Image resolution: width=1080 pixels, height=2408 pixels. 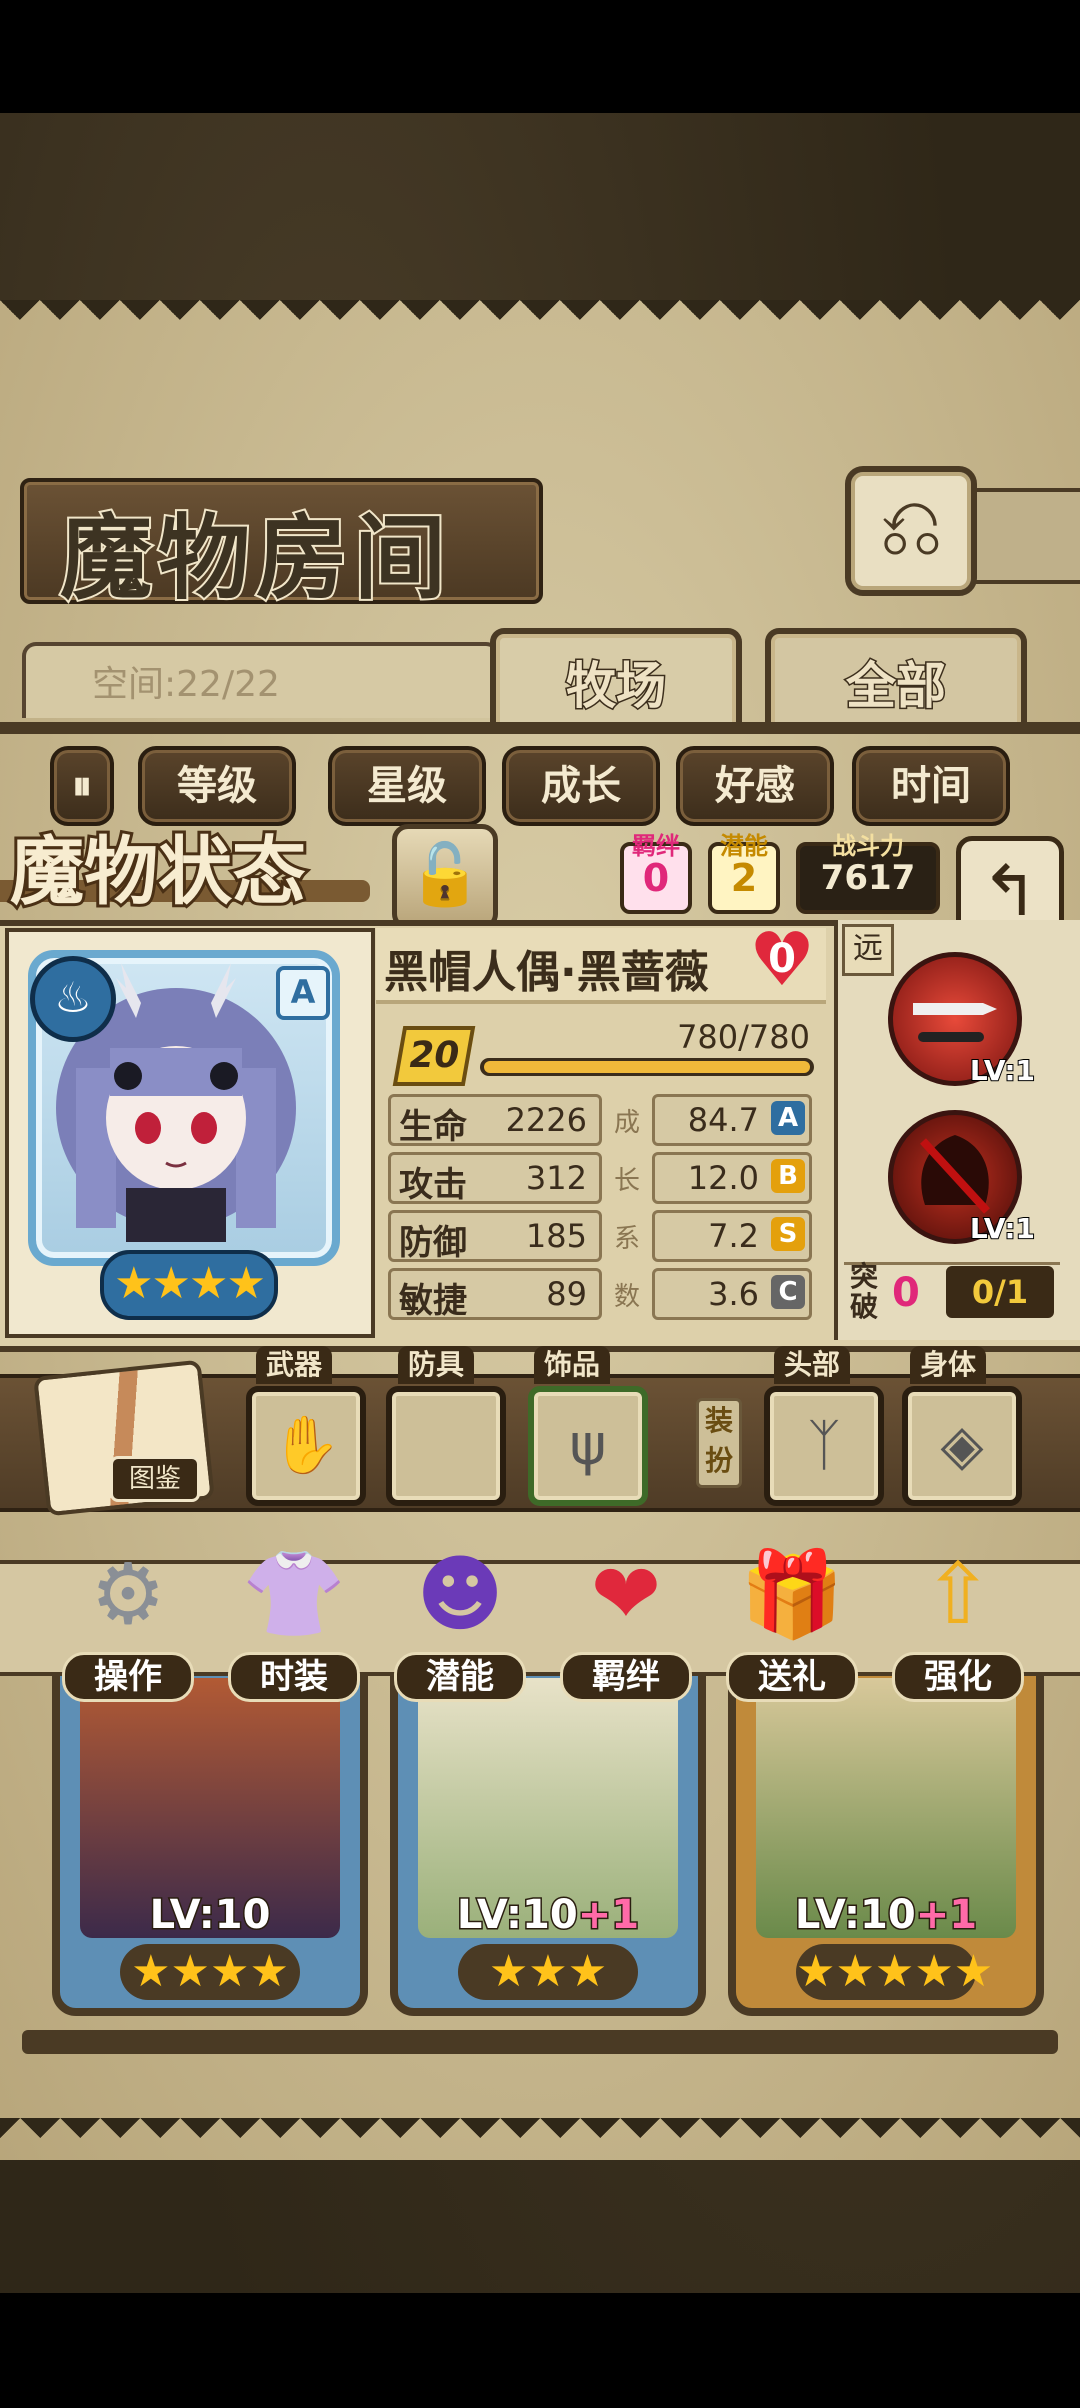 I want to click on tab-ranch: 牧场, so click(x=616, y=681).